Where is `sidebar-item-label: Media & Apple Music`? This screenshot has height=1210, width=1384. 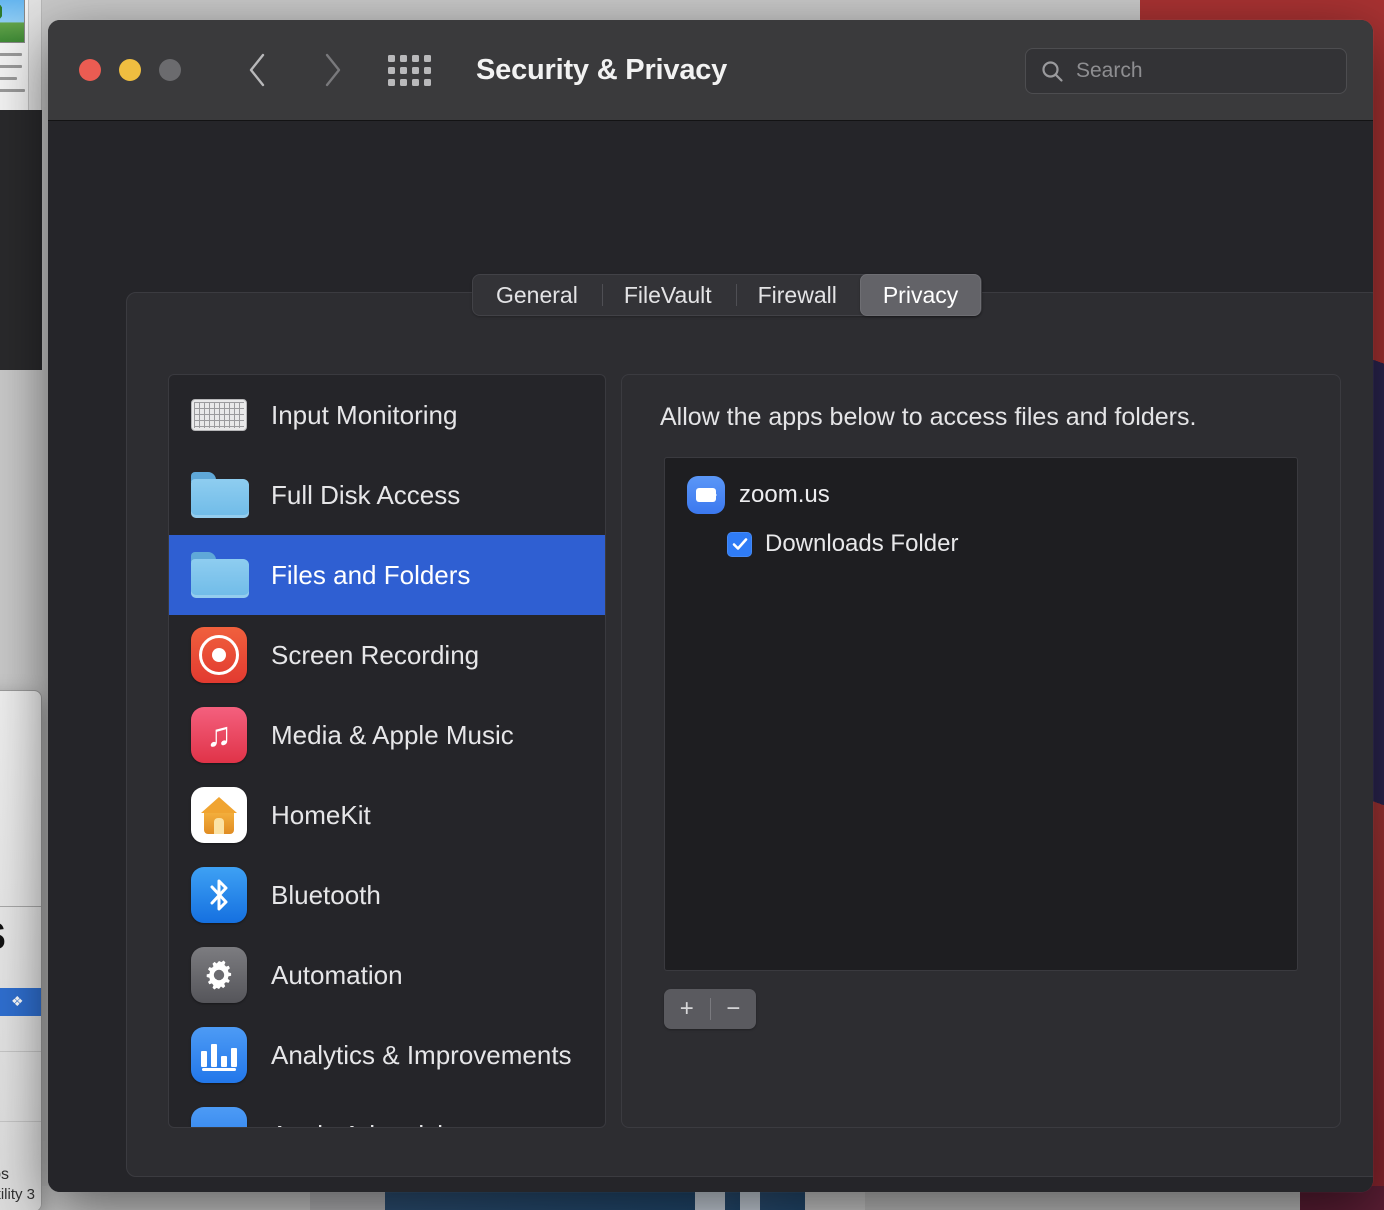
sidebar-item-label: Media & Apple Music is located at coordinates (392, 734).